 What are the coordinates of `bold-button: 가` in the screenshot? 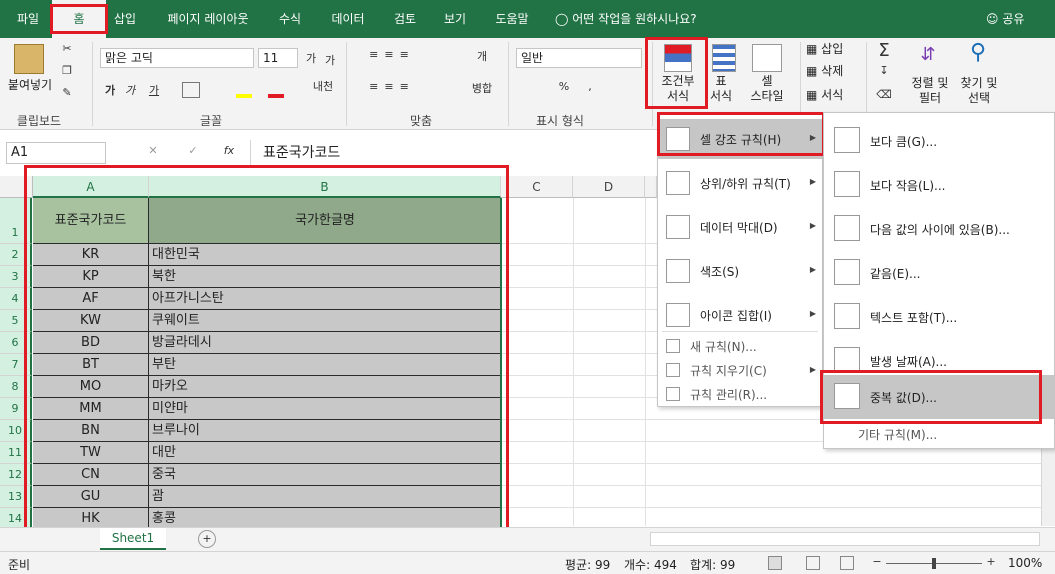 It's located at (110, 90).